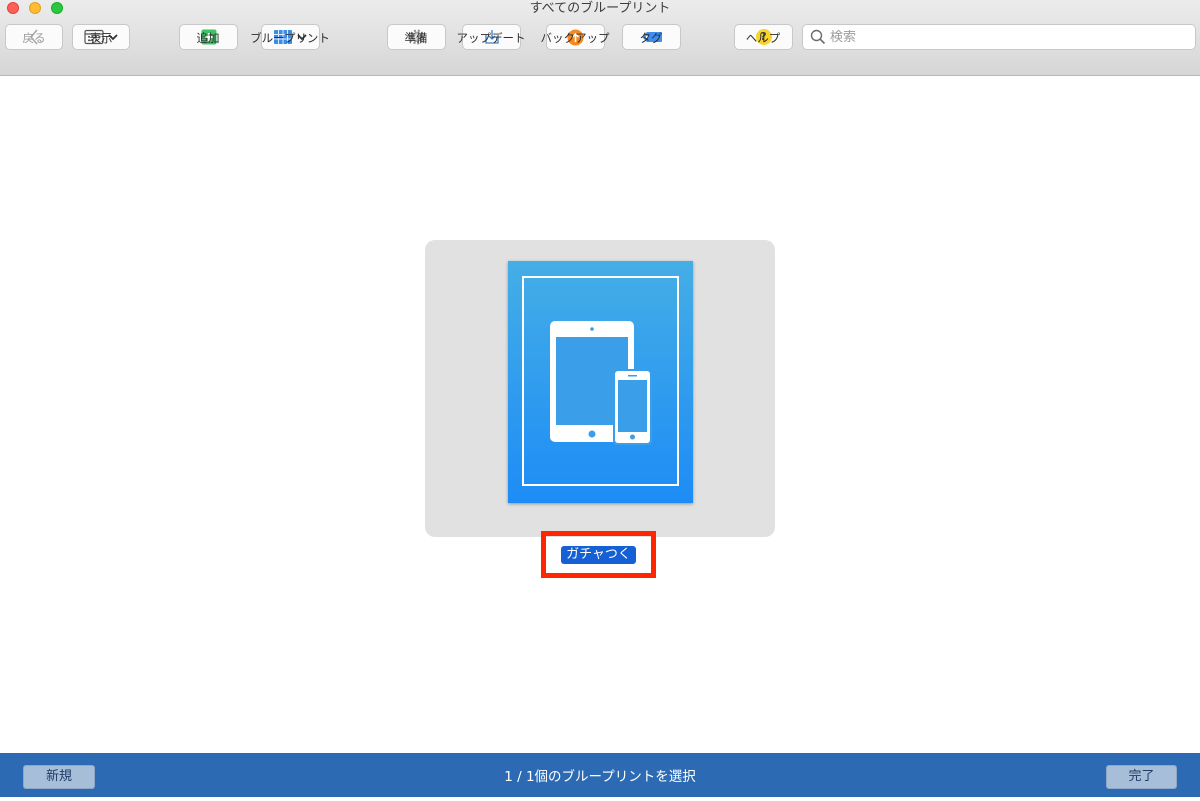 This screenshot has width=1200, height=801. Describe the element at coordinates (651, 38) in the screenshot. I see `tag-label: タグ` at that location.